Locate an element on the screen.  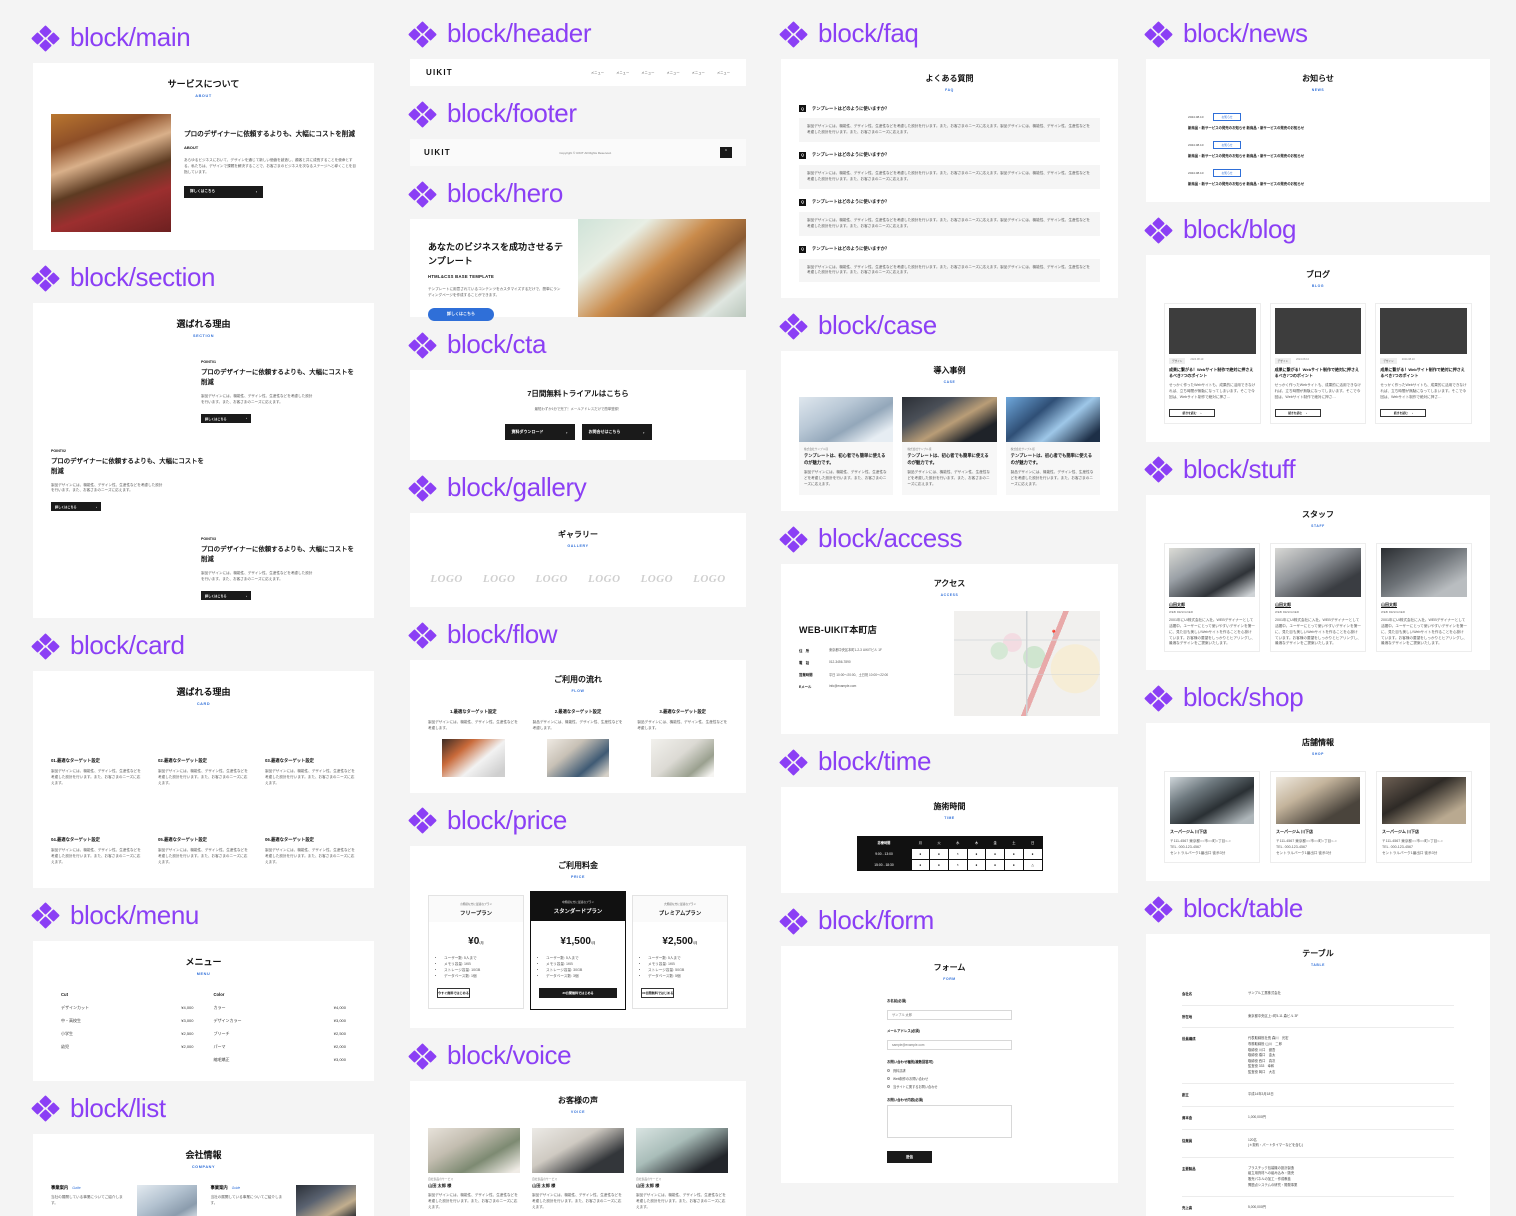
form-radio-option: 資料請求 is located at coordinates (949, 1070).